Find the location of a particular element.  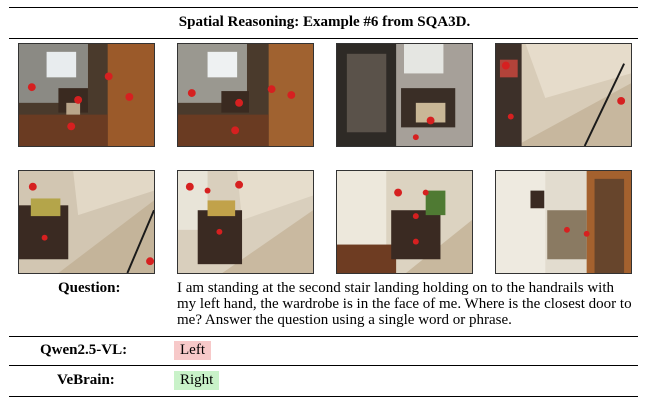

answer-qwen: Left is located at coordinates (192, 350).